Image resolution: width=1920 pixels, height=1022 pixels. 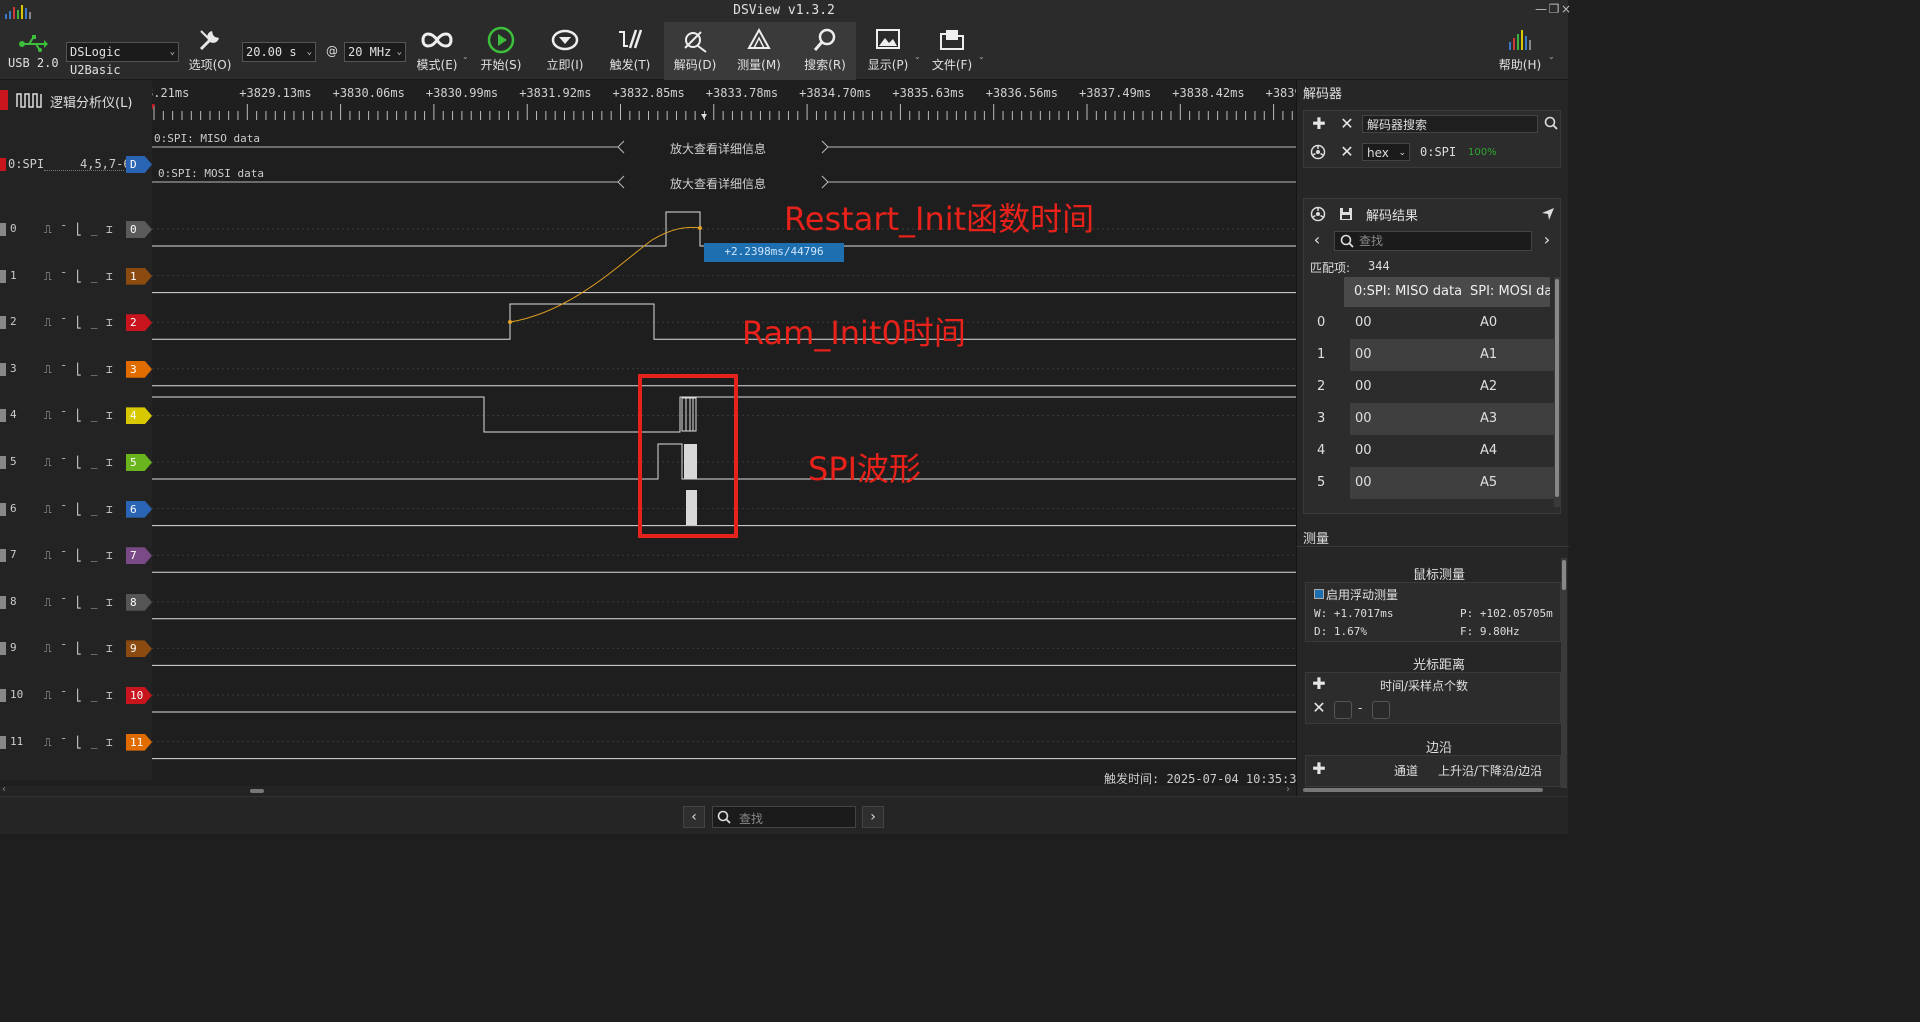 What do you see at coordinates (501, 52) in the screenshot?
I see `start-button: 开始(S)` at bounding box center [501, 52].